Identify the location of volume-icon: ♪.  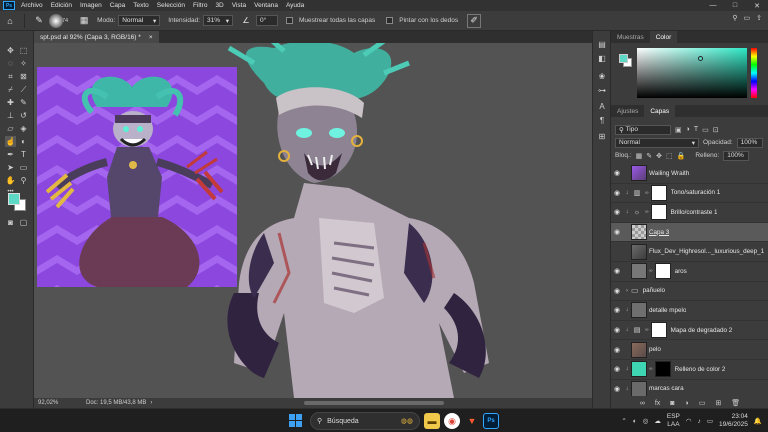
(699, 421).